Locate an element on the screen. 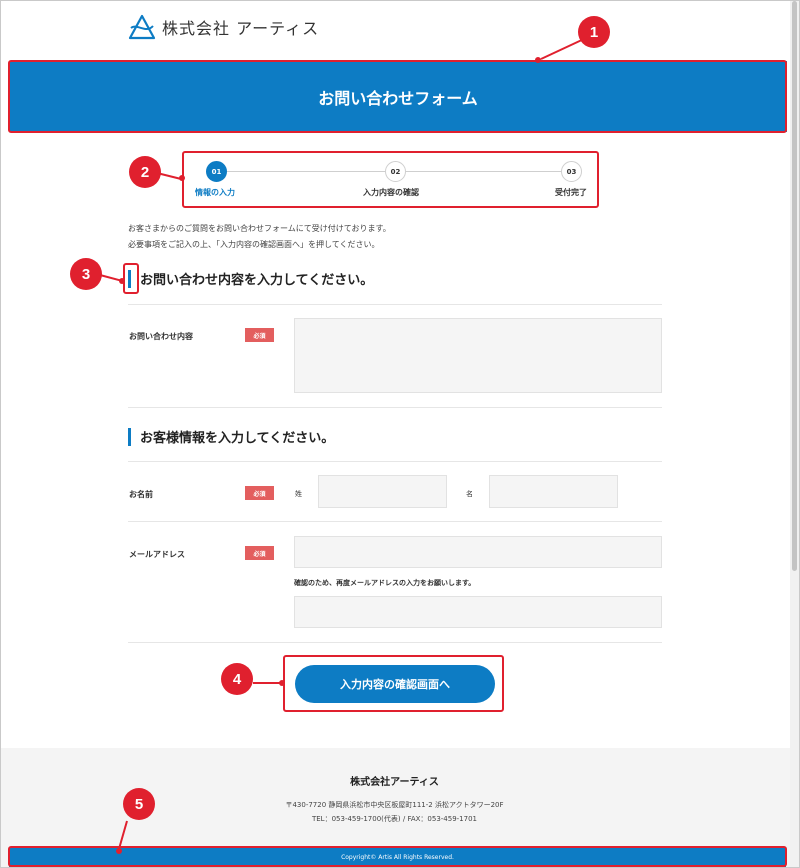 This screenshot has width=800, height=868. inquiry-section-heading: お問い合わせ内容を入力してください。 is located at coordinates (250, 278).